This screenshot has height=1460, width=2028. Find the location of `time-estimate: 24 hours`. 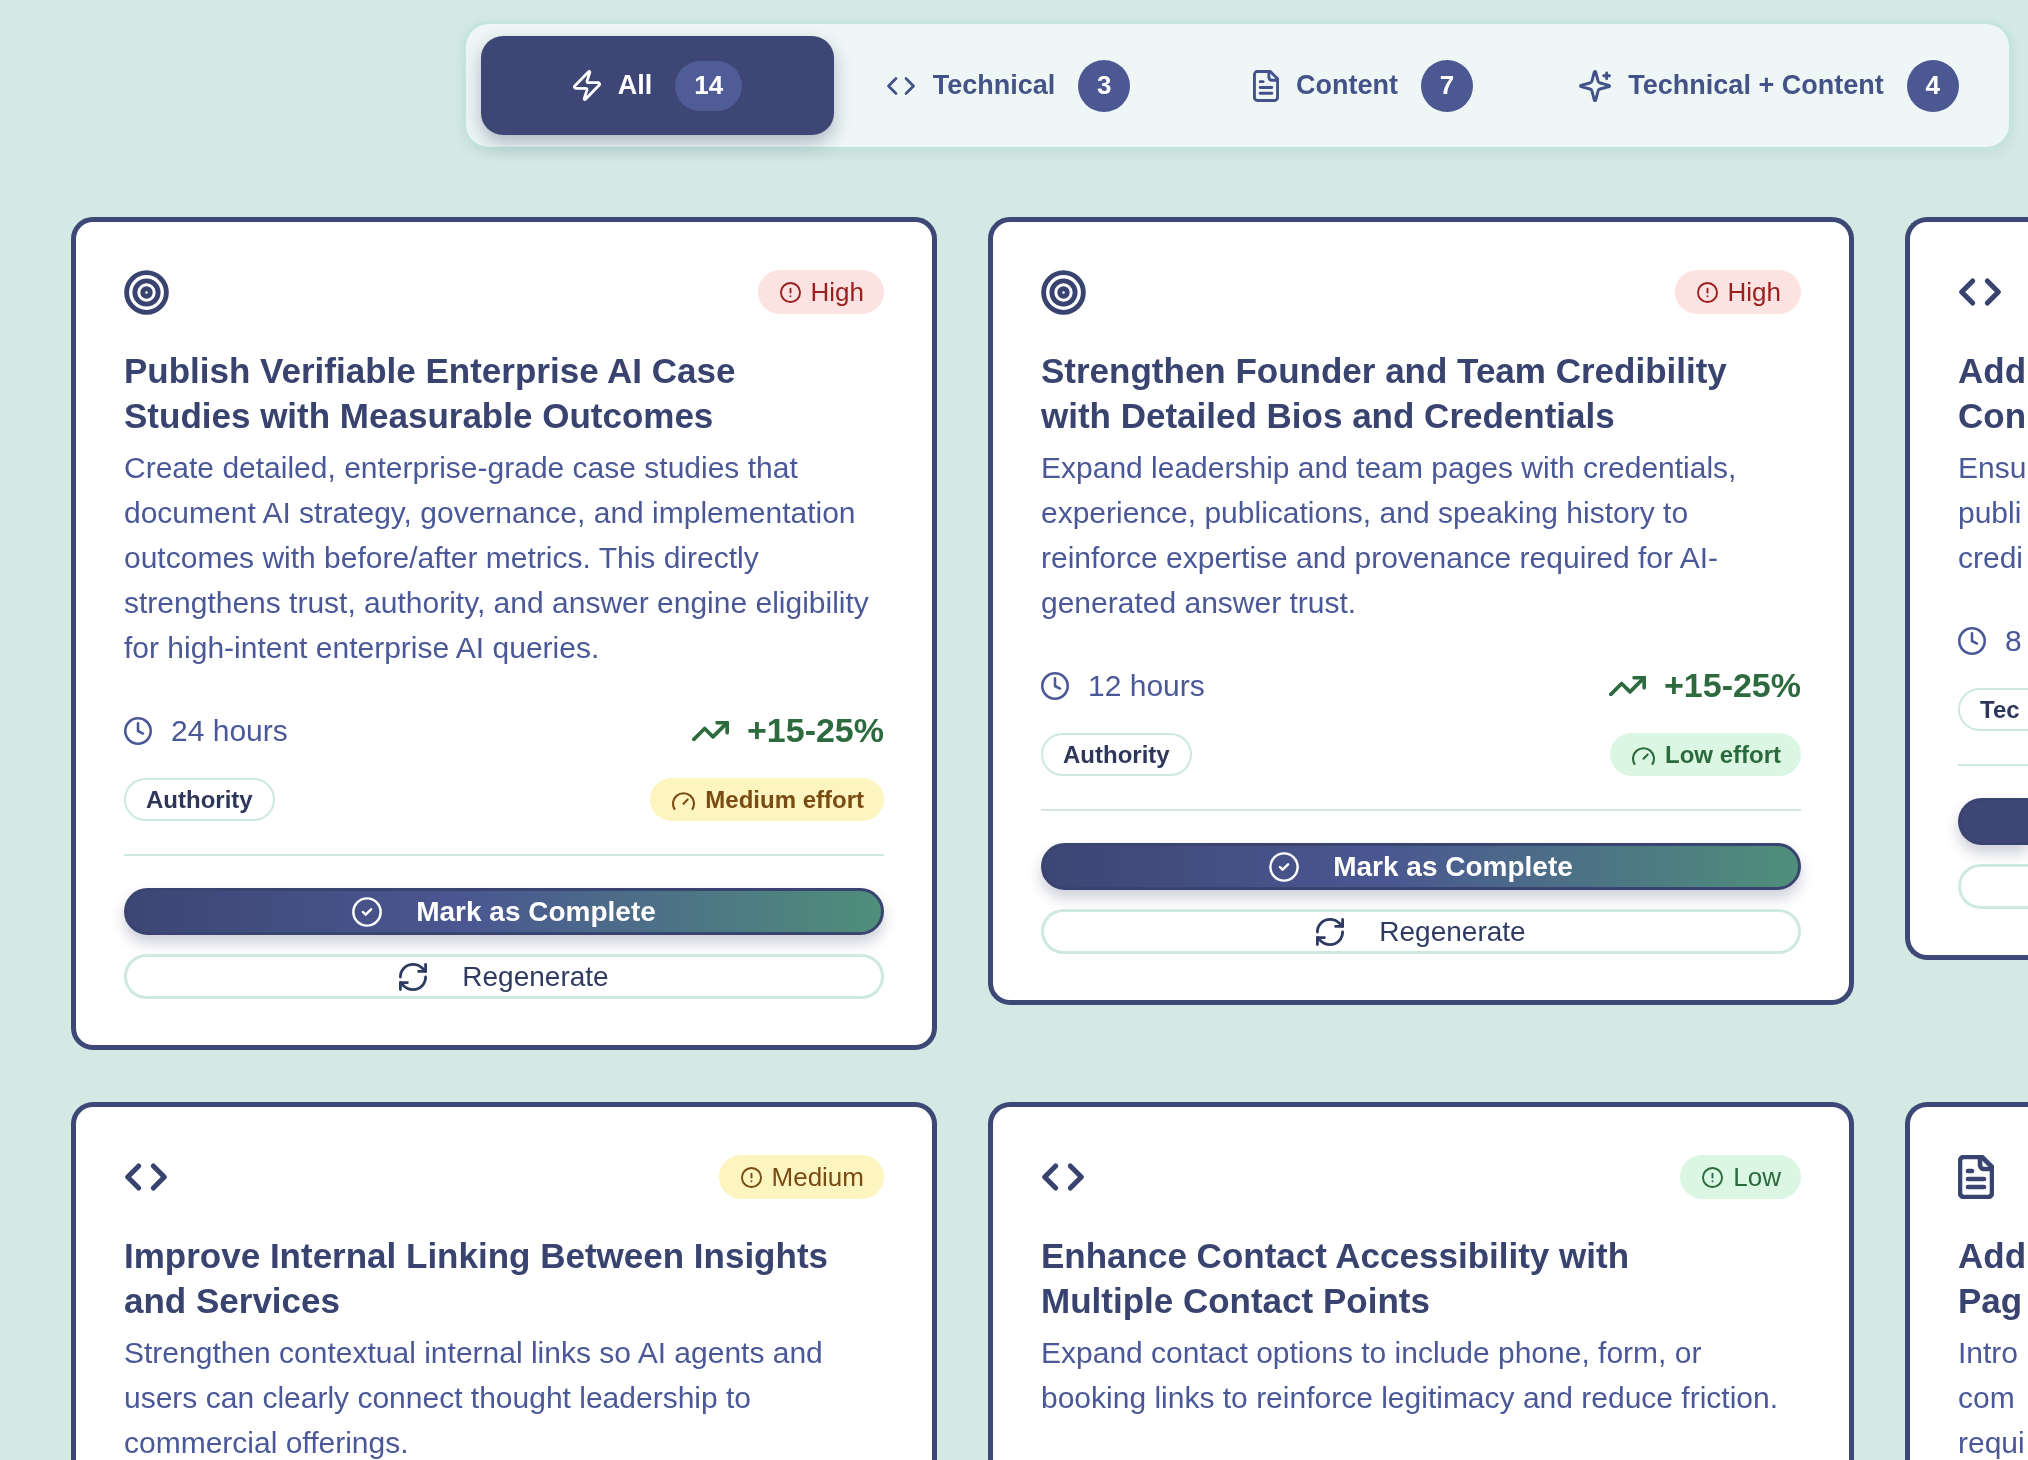

time-estimate: 24 hours is located at coordinates (229, 731).